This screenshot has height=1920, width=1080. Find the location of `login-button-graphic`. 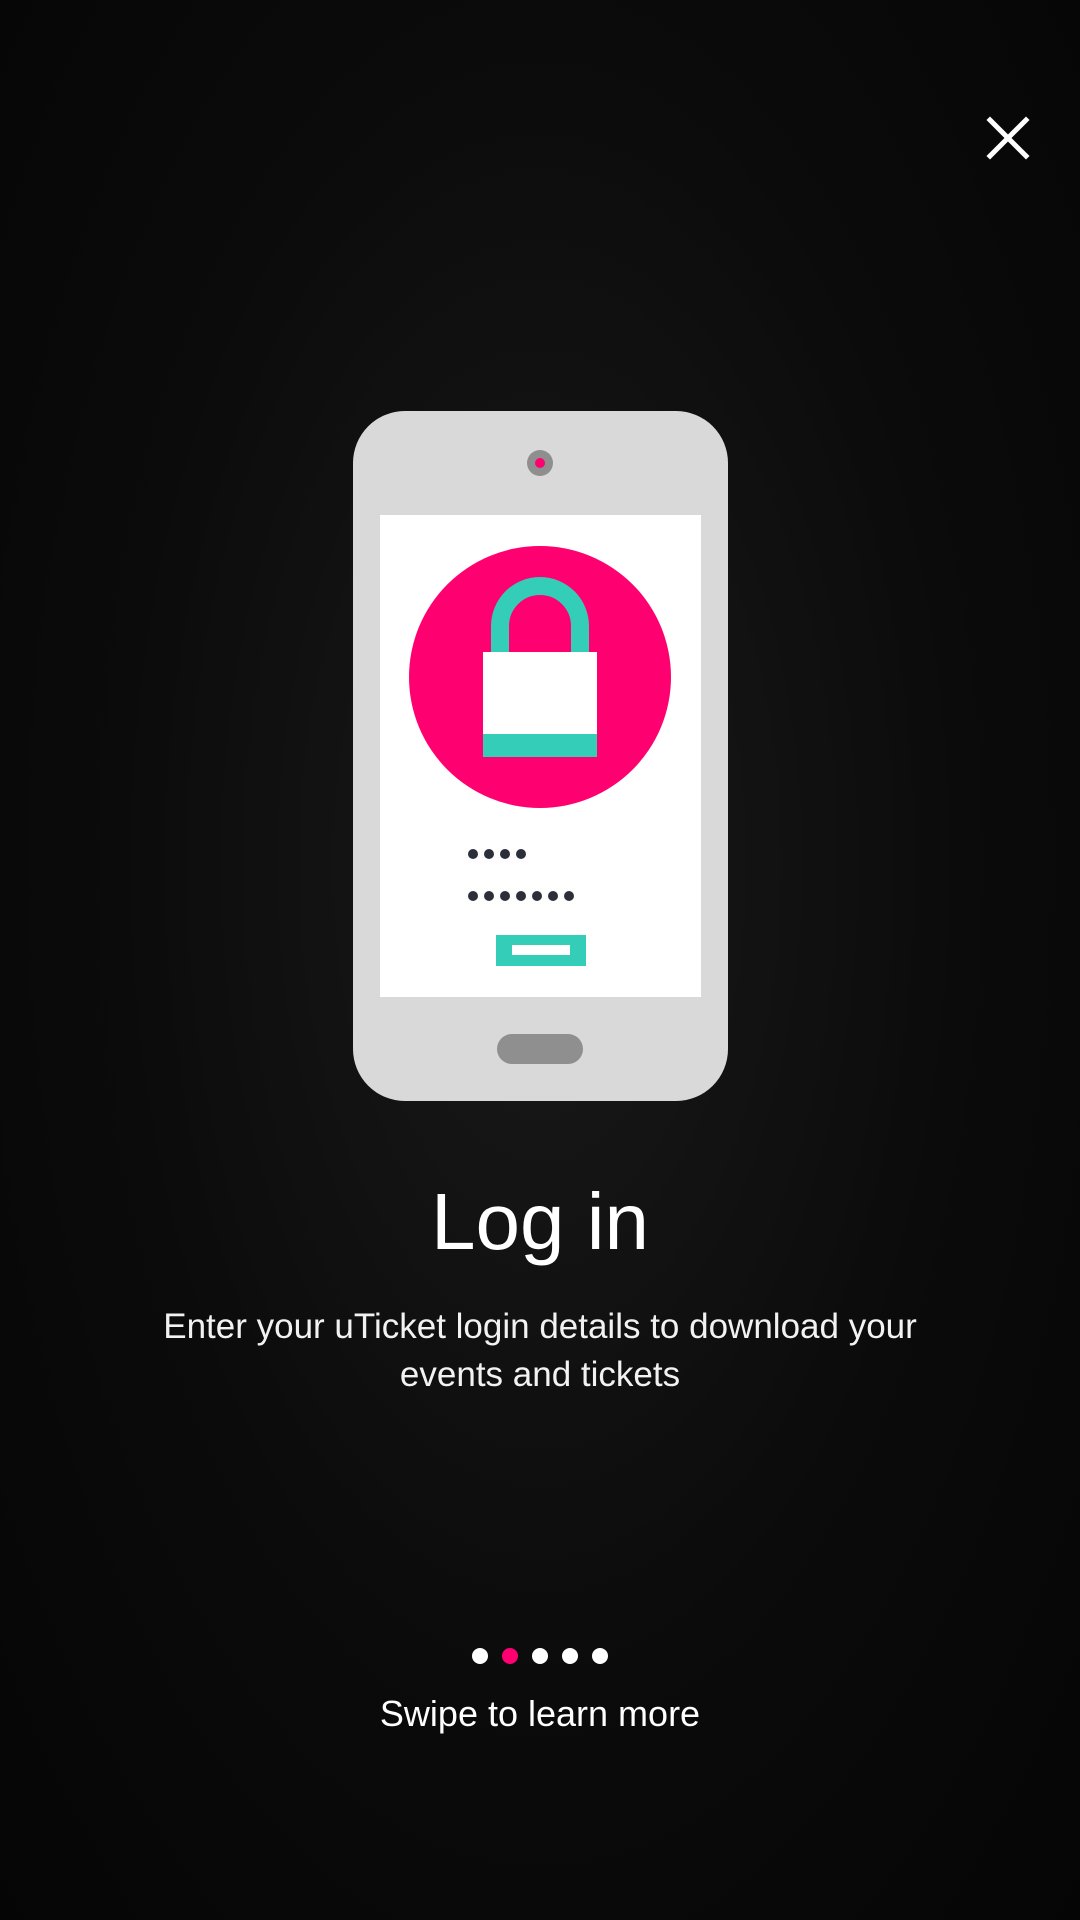

login-button-graphic is located at coordinates (541, 950).